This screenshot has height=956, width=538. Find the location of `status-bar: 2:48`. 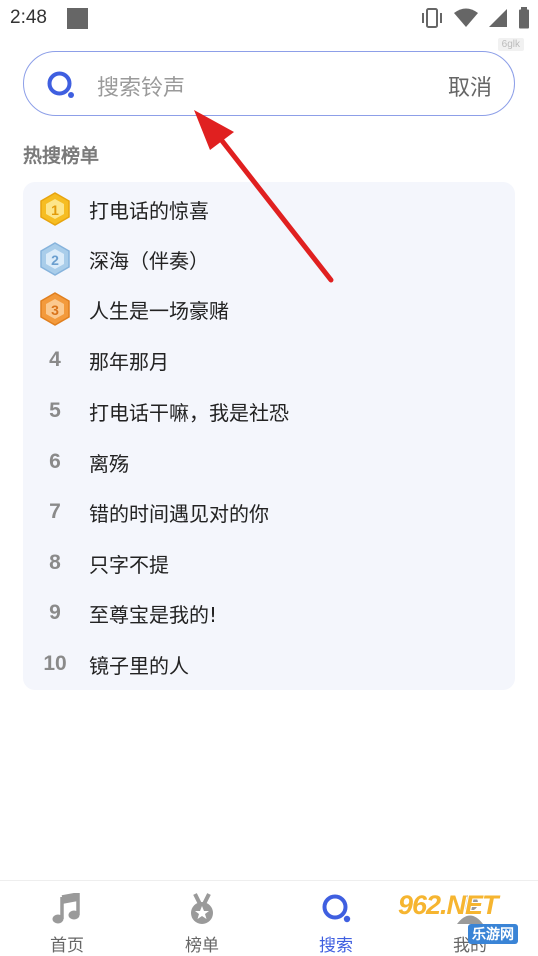

status-bar: 2:48 is located at coordinates (269, 19).